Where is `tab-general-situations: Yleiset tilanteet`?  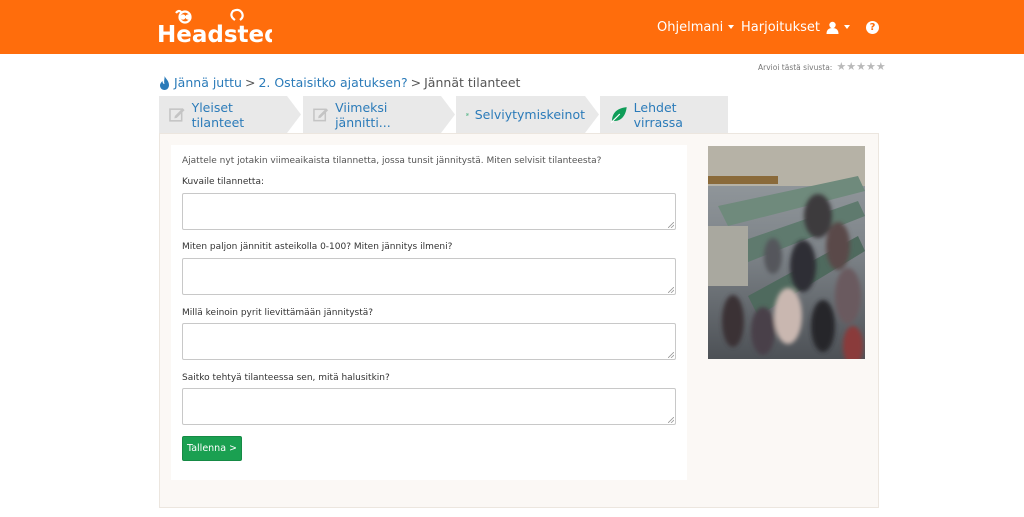
tab-general-situations: Yleiset tilanteet is located at coordinates (223, 114).